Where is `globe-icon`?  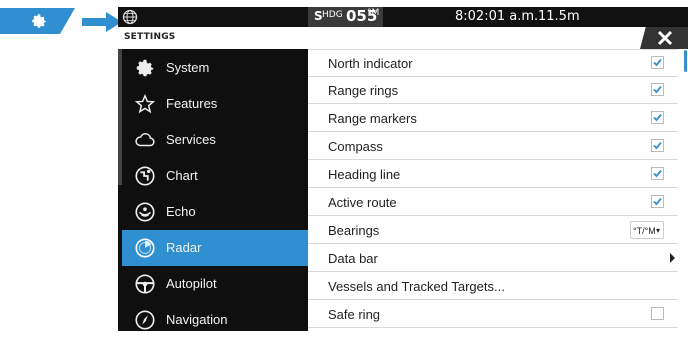 globe-icon is located at coordinates (130, 17).